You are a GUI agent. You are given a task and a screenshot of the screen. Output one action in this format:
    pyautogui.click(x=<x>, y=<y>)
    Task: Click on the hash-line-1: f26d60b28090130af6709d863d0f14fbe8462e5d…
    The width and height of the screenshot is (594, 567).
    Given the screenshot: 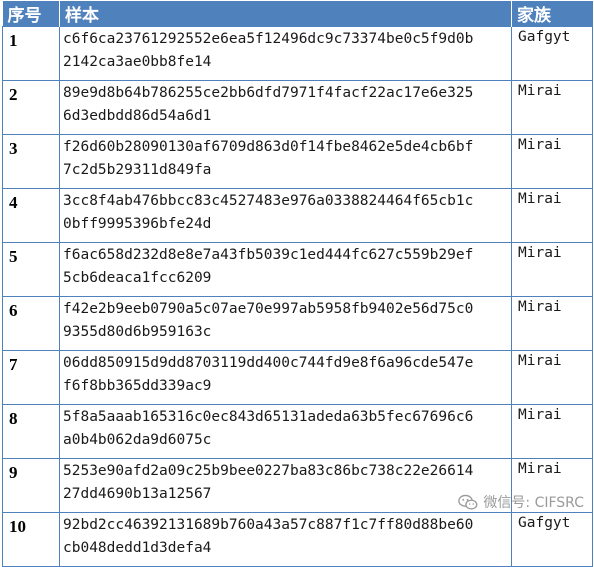 What is the action you would take?
    pyautogui.click(x=268, y=147)
    